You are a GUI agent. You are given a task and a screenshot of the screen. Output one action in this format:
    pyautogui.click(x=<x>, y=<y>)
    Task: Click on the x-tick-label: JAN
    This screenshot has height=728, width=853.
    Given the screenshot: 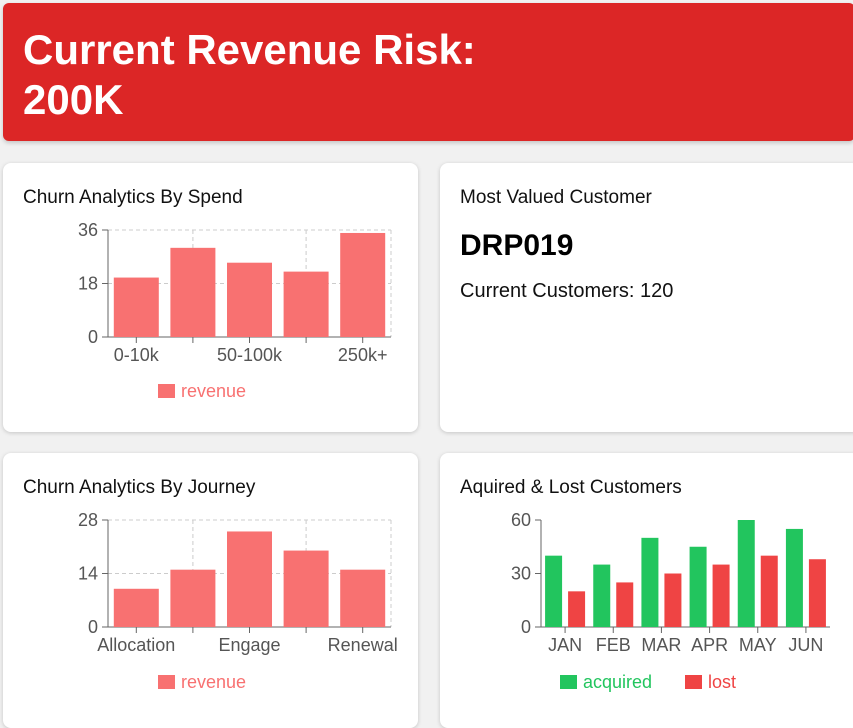 What is the action you would take?
    pyautogui.click(x=565, y=645)
    